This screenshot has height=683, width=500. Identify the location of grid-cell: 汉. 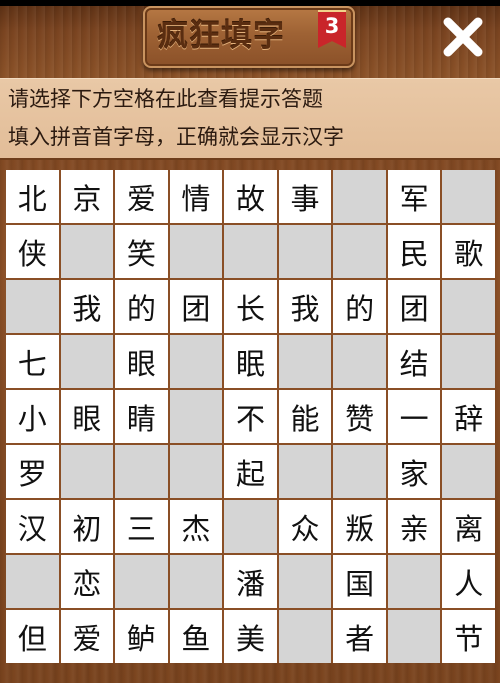
(32, 526).